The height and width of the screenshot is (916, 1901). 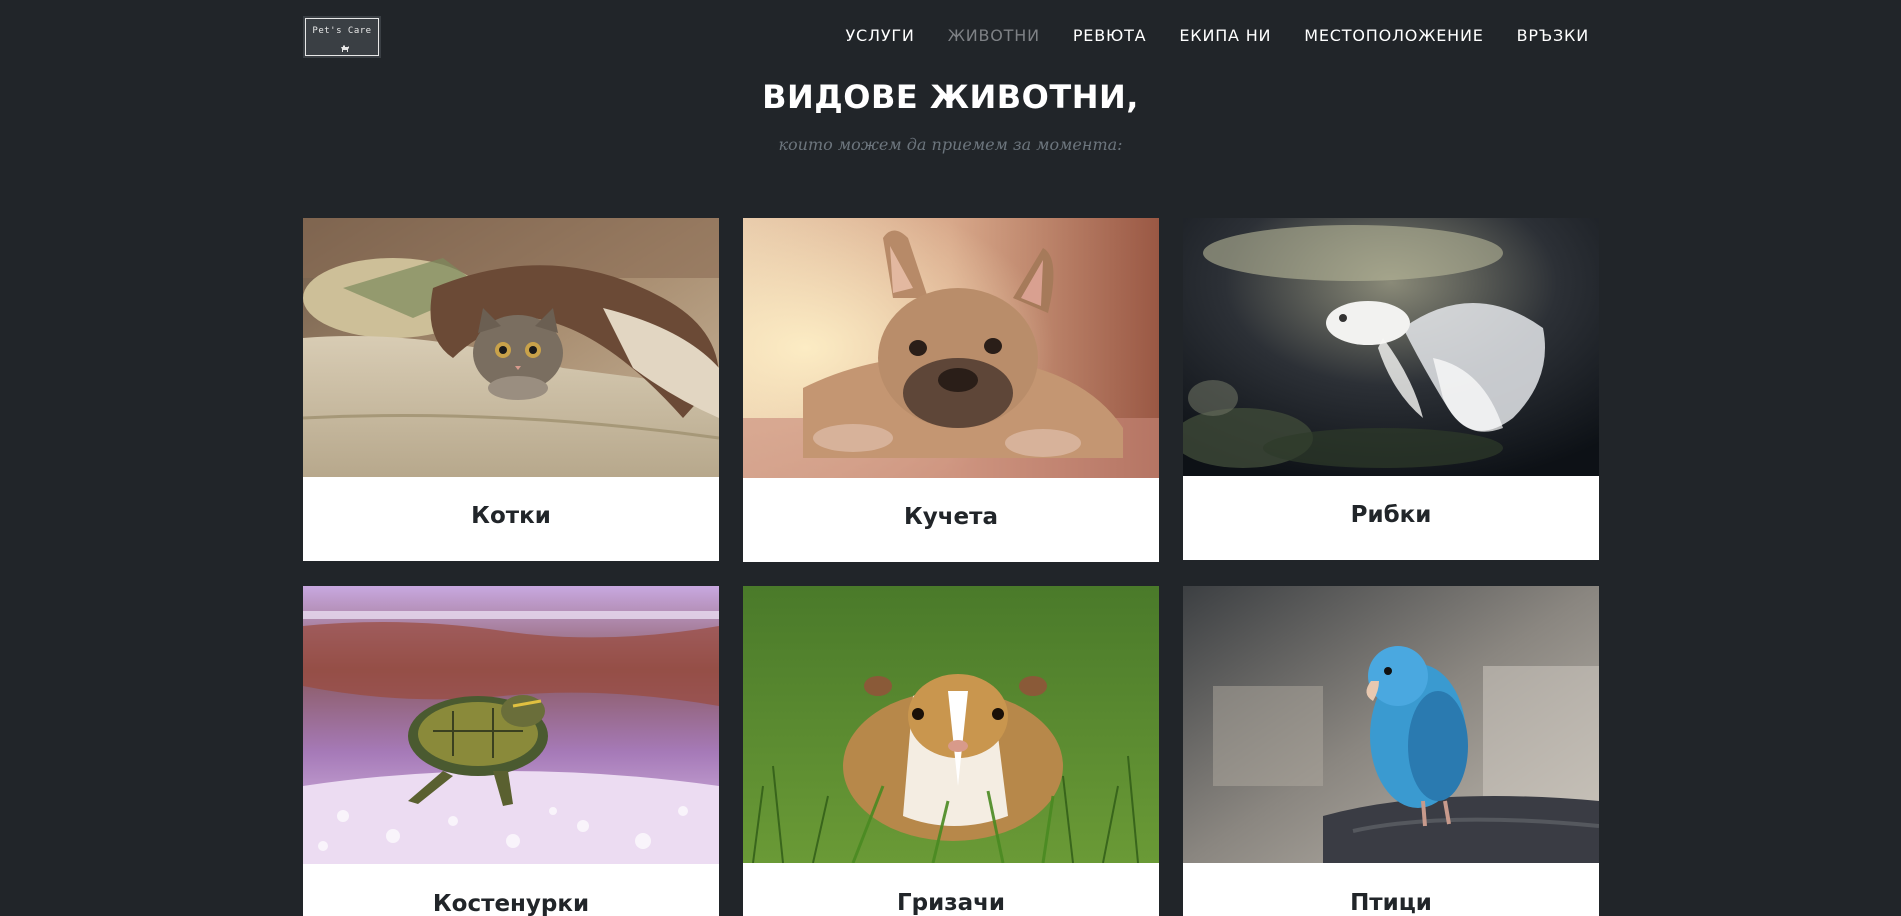 I want to click on animal-card-cats: Котки, so click(x=511, y=389).